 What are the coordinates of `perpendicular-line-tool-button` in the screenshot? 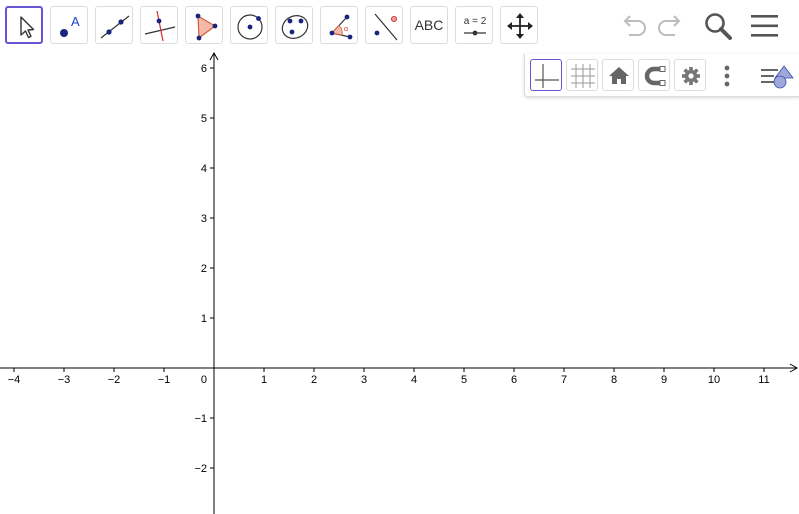 It's located at (159, 25).